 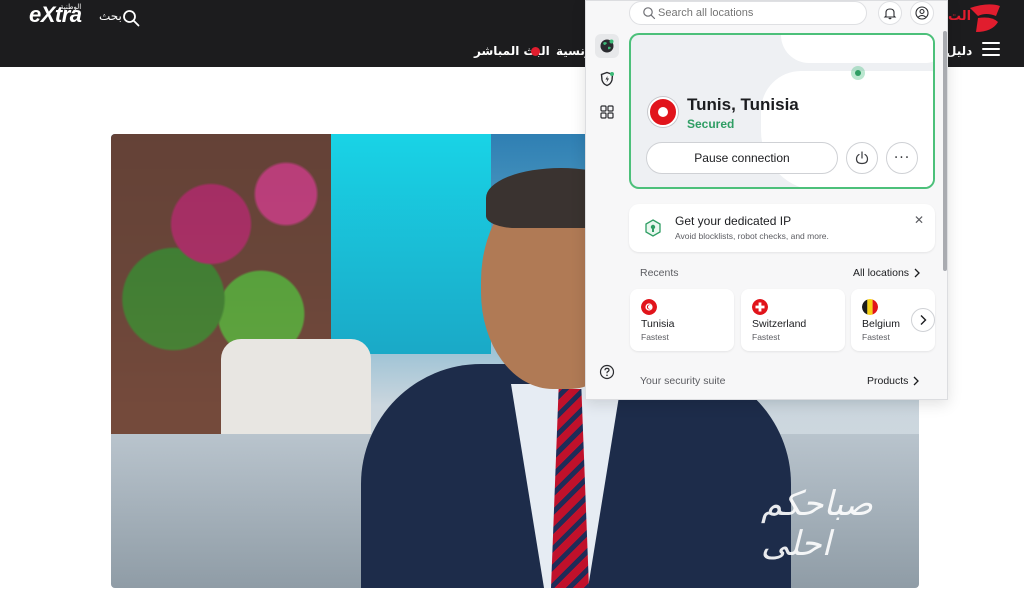 I want to click on more-options-button: ···, so click(x=902, y=158).